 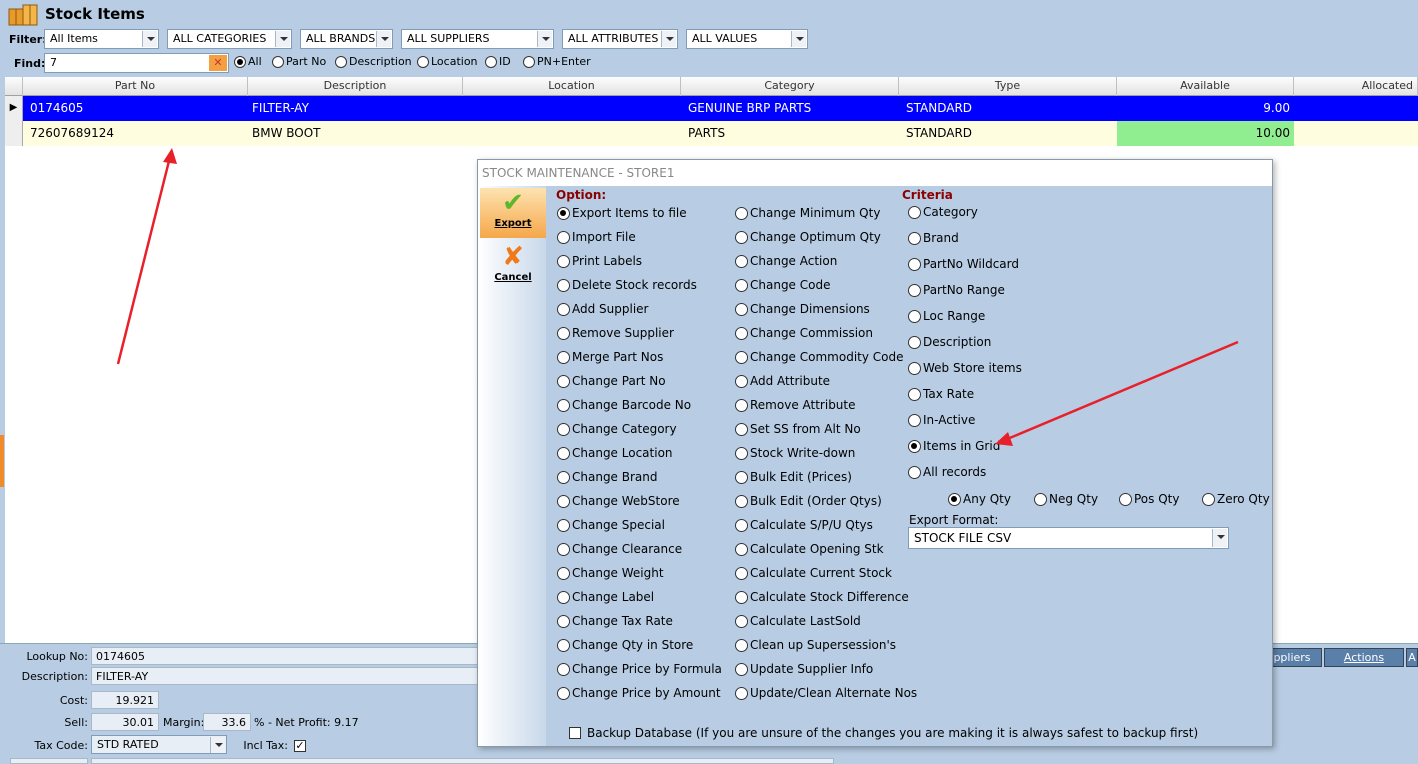 What do you see at coordinates (804, 525) in the screenshot?
I see `option-calculate-s-p-u-qtys: Calculate S/P/U Qtys` at bounding box center [804, 525].